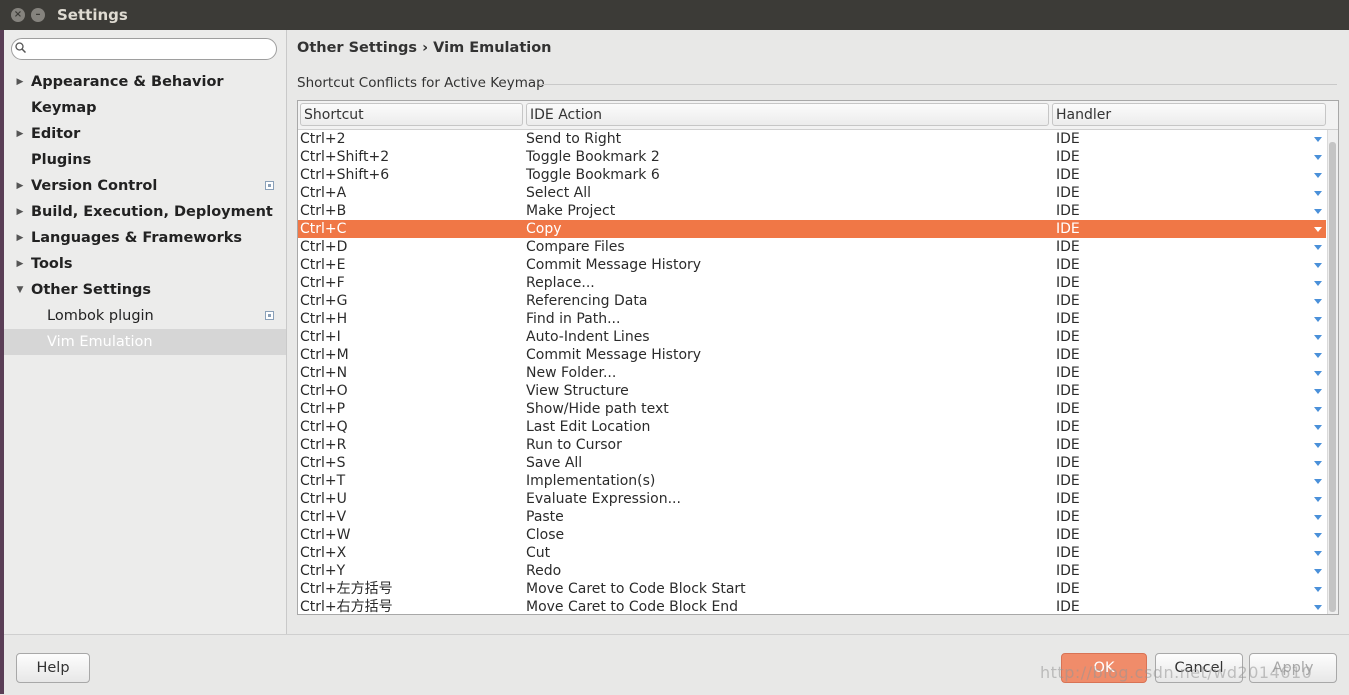 The image size is (1349, 695). What do you see at coordinates (812, 193) in the screenshot?
I see `table-row: Ctrl+A Select All IDE` at bounding box center [812, 193].